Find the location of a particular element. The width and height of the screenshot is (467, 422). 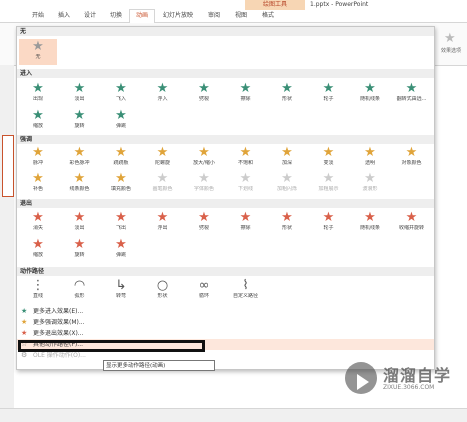

entrance-3-item: ★ 浮入 is located at coordinates (163, 94).